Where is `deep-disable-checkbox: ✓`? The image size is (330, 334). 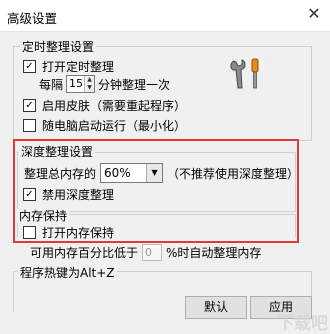 deep-disable-checkbox: ✓ is located at coordinates (29, 194).